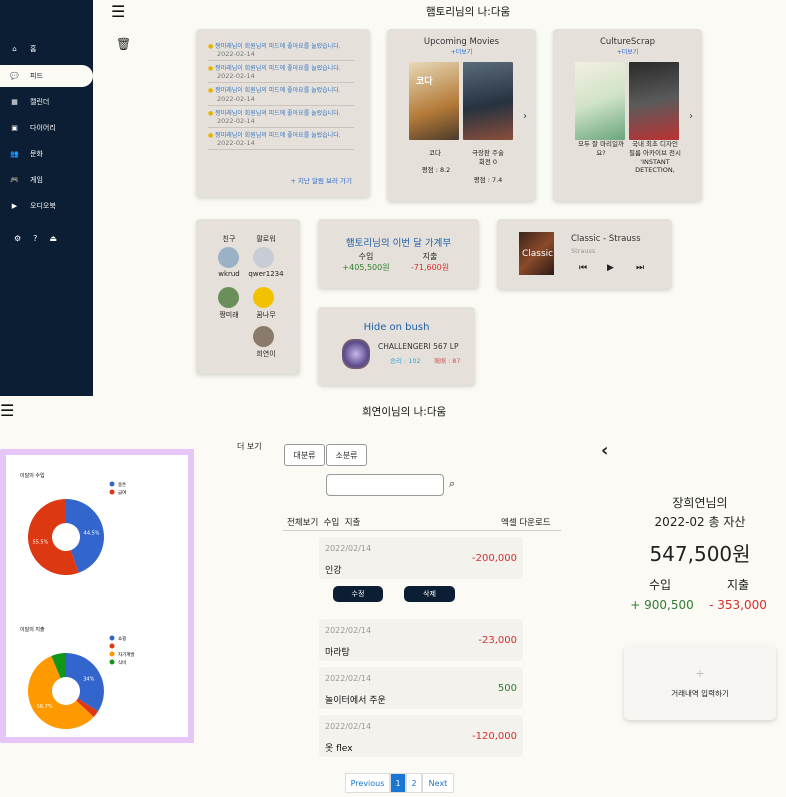 The height and width of the screenshot is (797, 786). What do you see at coordinates (452, 484) in the screenshot?
I see `search-icon: ⌕` at bounding box center [452, 484].